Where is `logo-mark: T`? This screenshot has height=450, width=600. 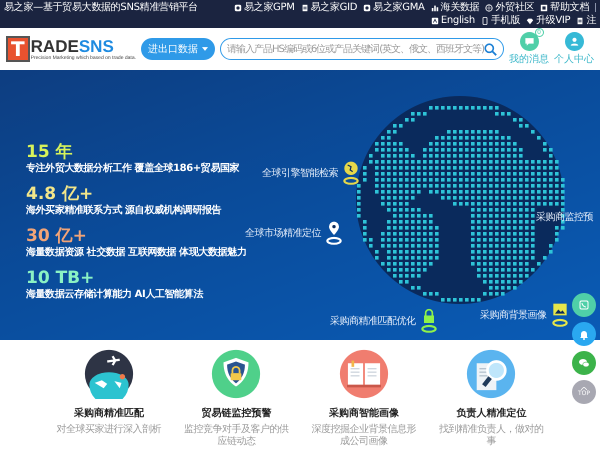
logo-mark: T is located at coordinates (18, 49).